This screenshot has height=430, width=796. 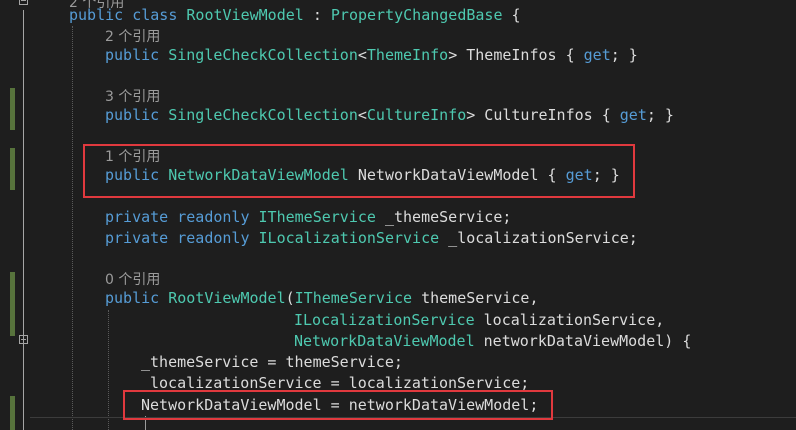 I want to click on code-token: _themeService;, so click(x=443, y=217).